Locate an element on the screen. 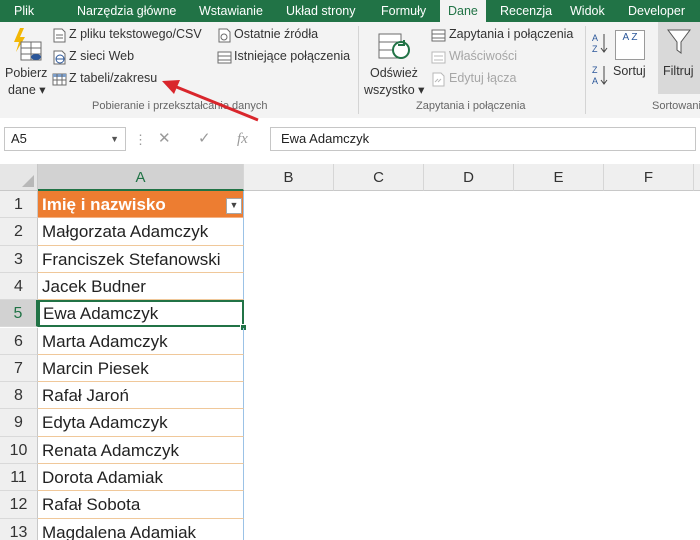 The height and width of the screenshot is (540, 700). table-cell: Jacek Budner is located at coordinates (141, 286).